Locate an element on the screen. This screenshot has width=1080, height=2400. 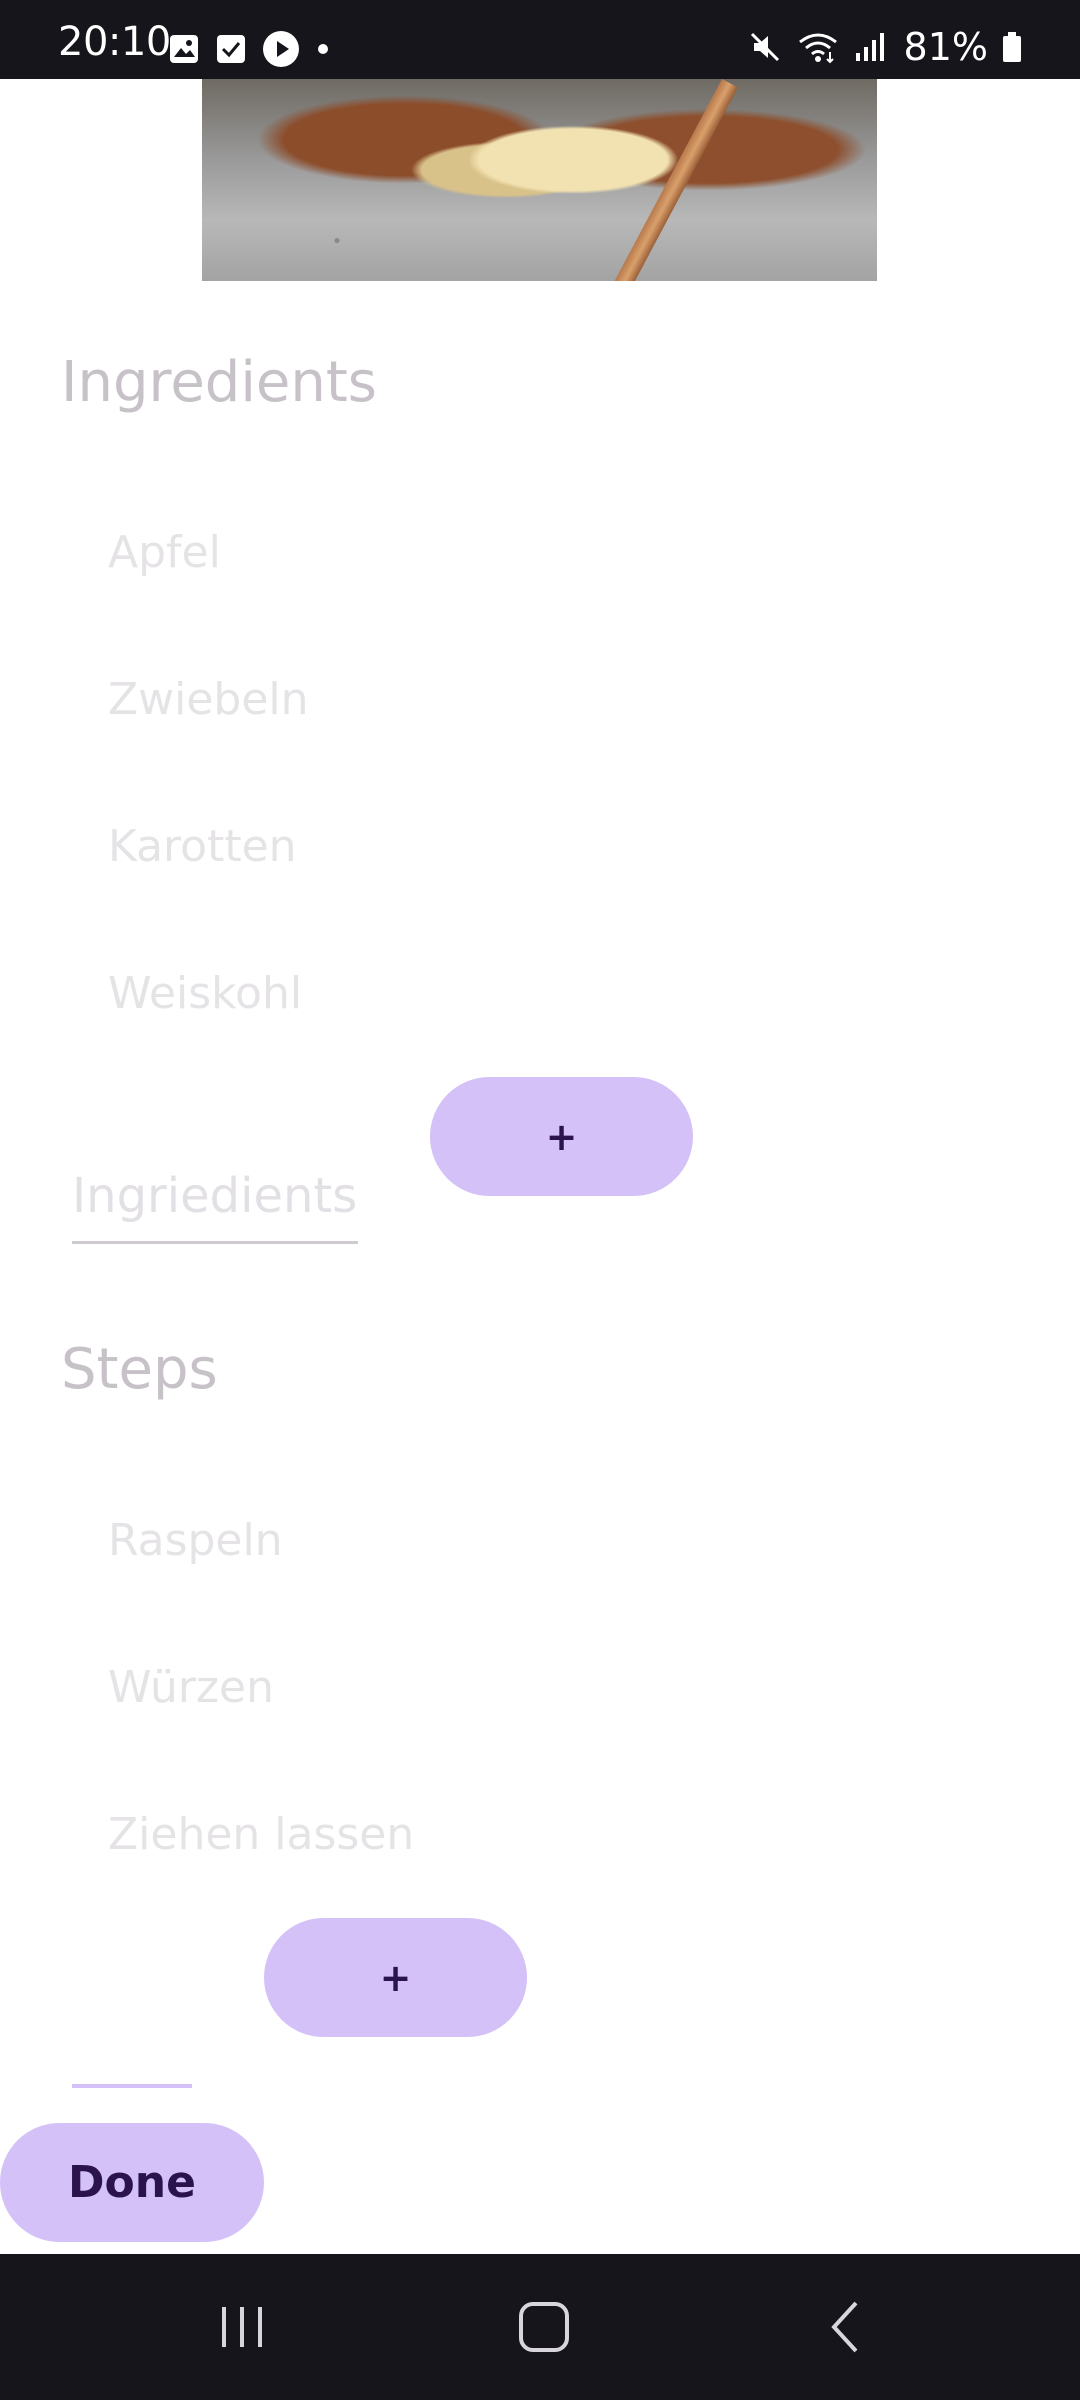
image-icon is located at coordinates (184, 49).